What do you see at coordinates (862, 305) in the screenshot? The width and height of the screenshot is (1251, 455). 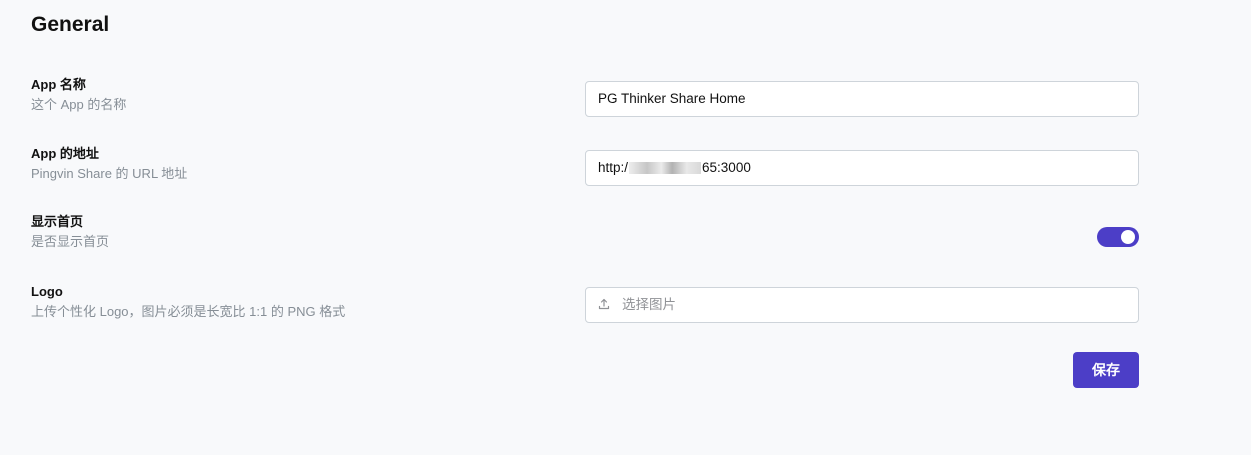 I see `logo-file-input: 选择图片` at bounding box center [862, 305].